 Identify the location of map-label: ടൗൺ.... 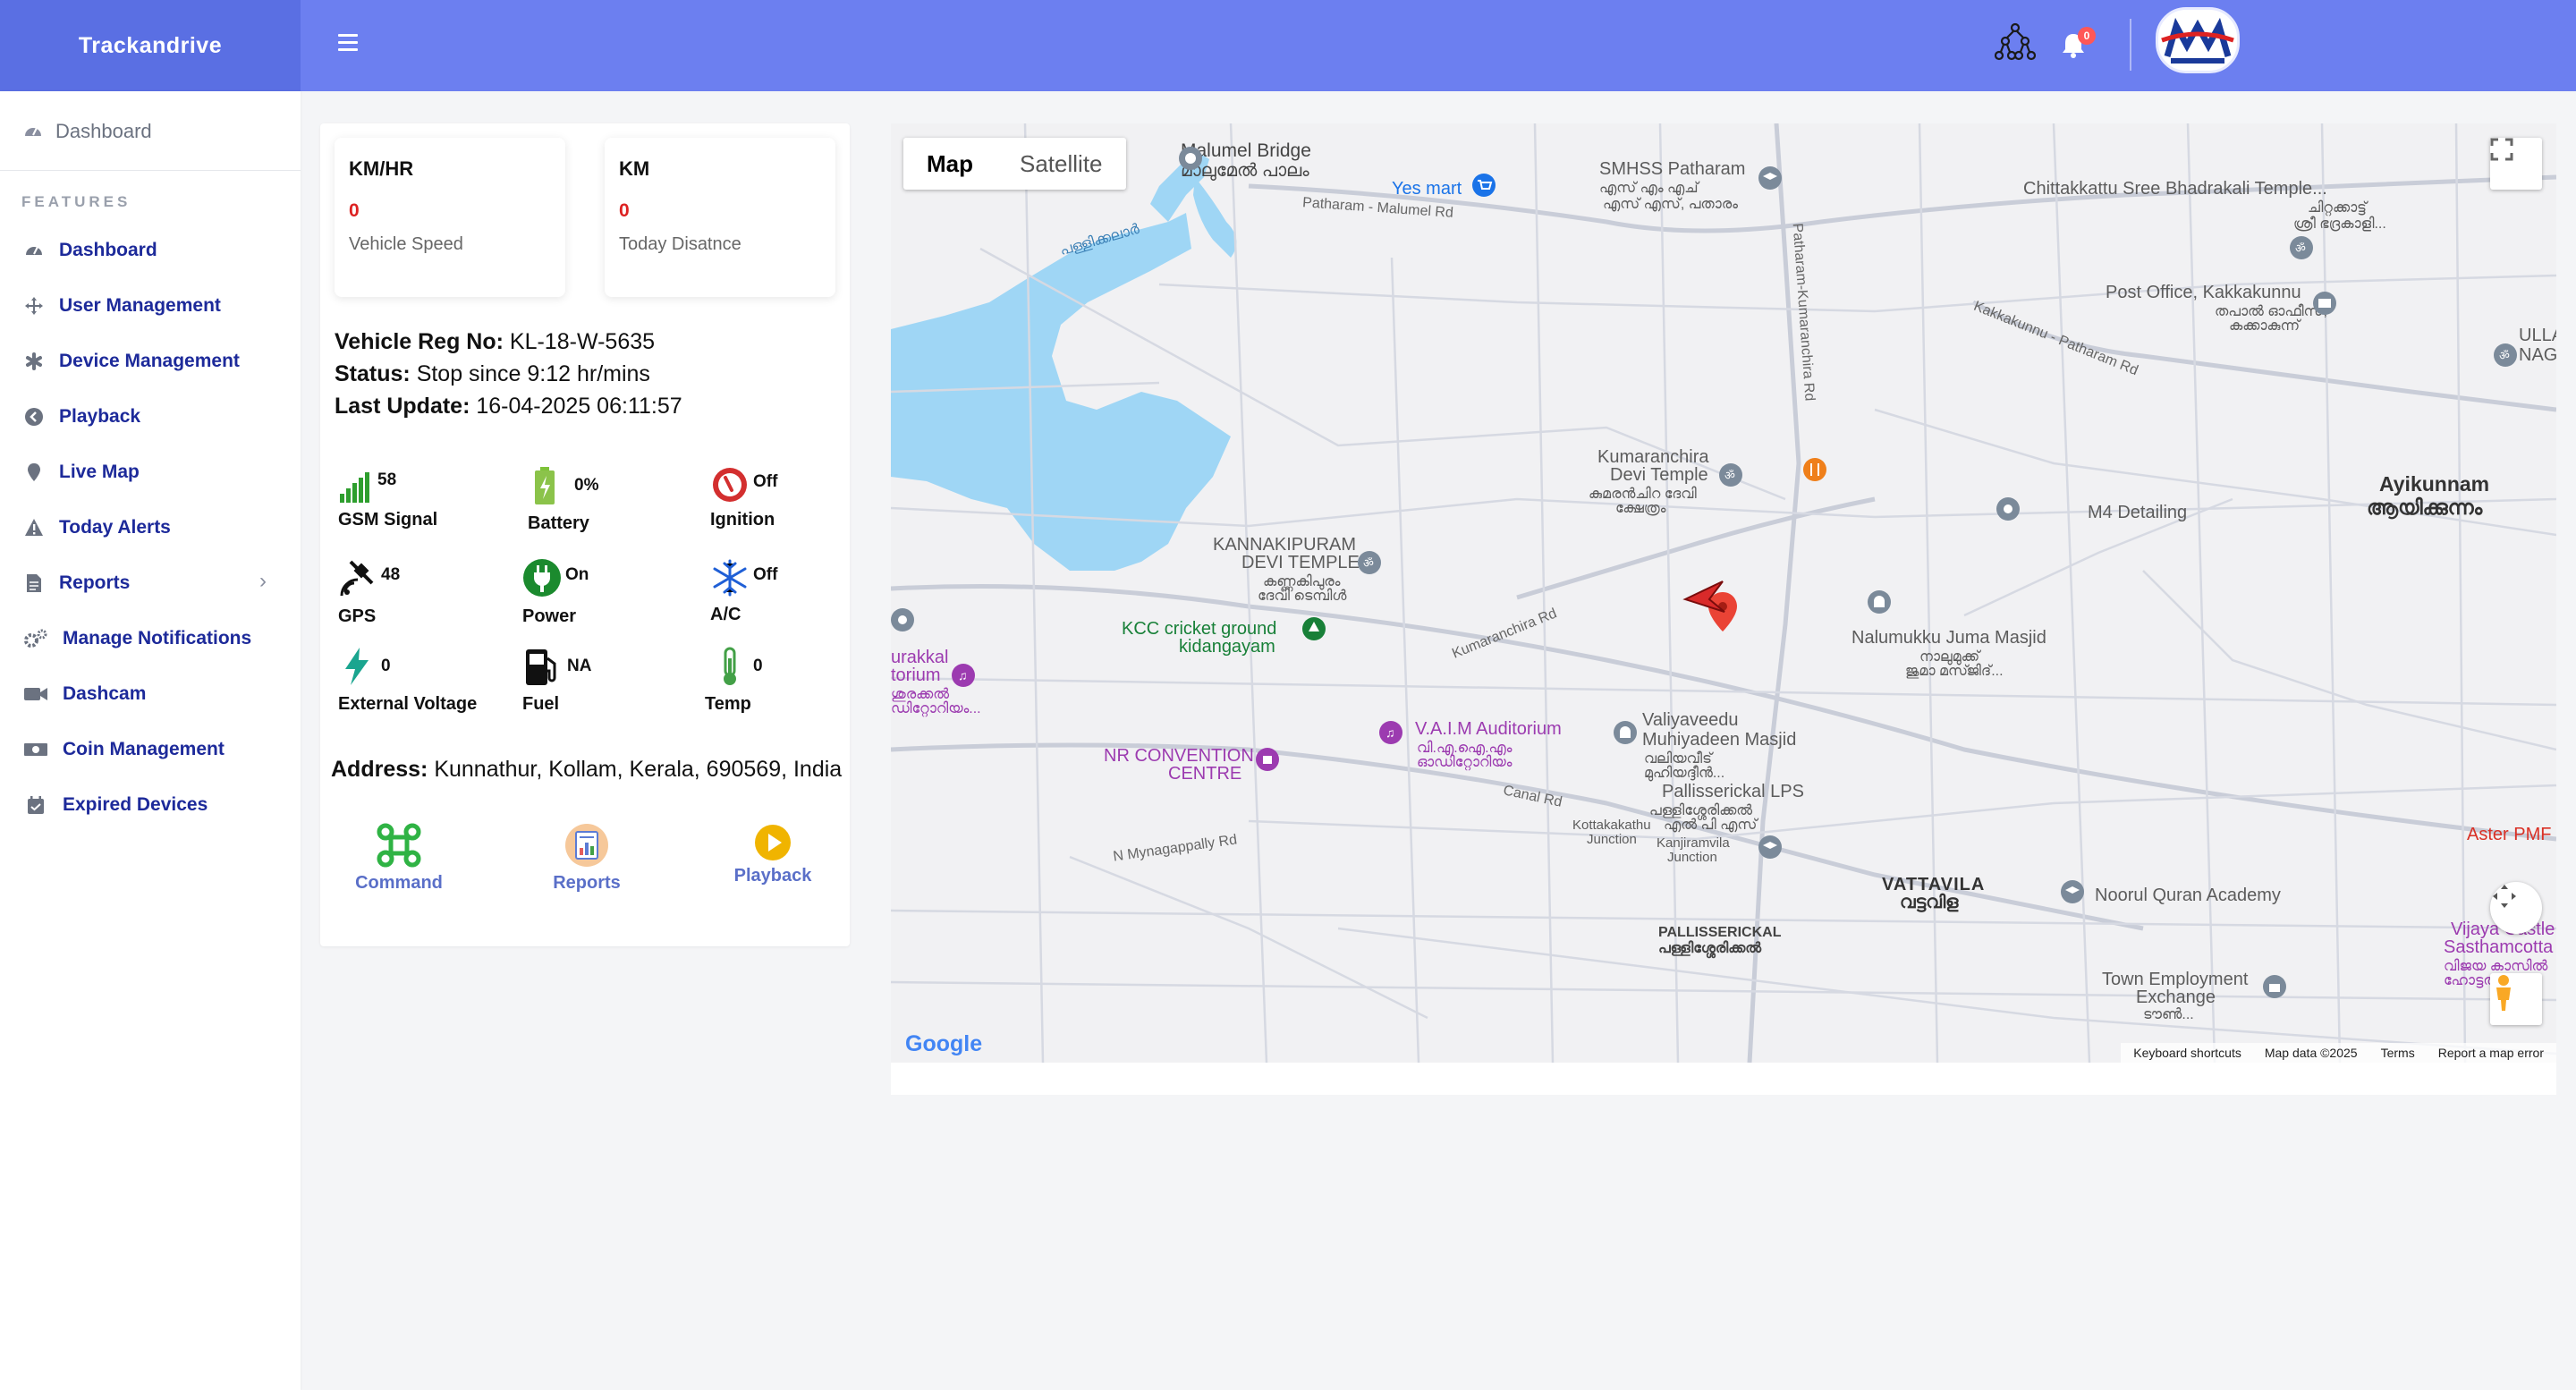
(2168, 1014).